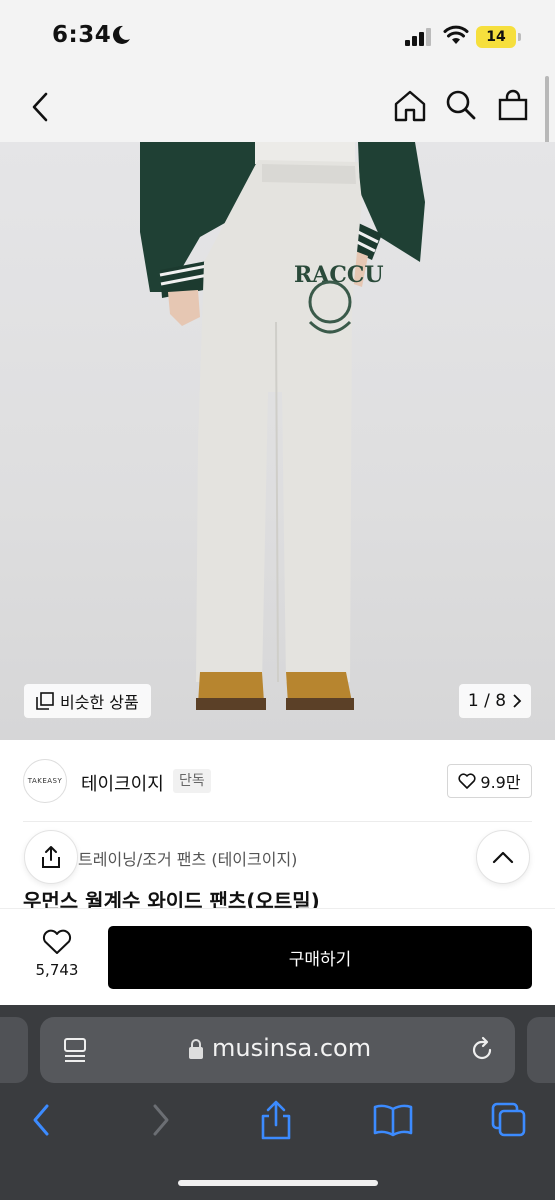  What do you see at coordinates (487, 701) in the screenshot?
I see `image-counter-text: 1 / 8` at bounding box center [487, 701].